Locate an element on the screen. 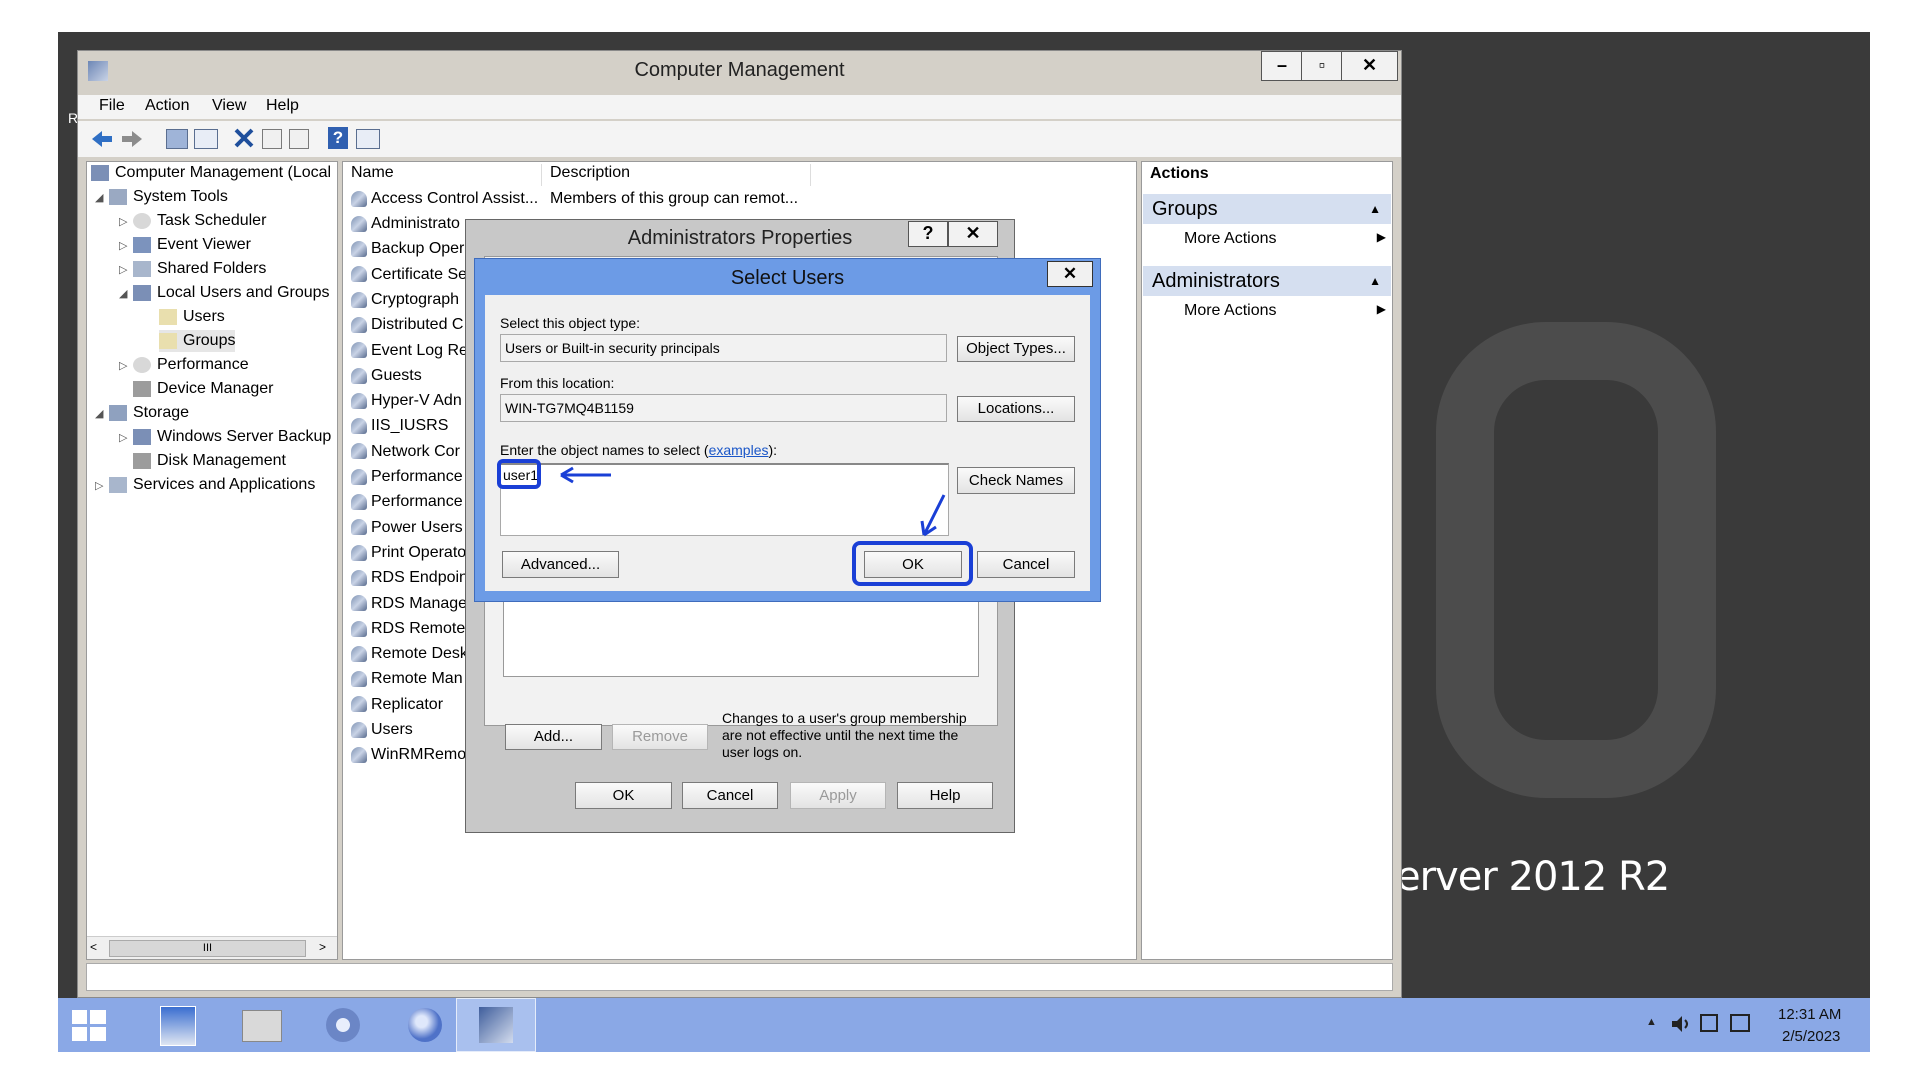 The image size is (1920, 1080). back-arrow-icon is located at coordinates (102, 139).